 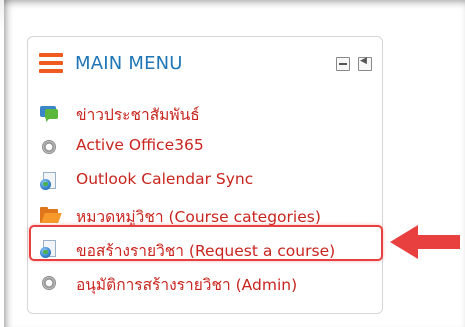 I want to click on folder-icon, so click(x=51, y=215).